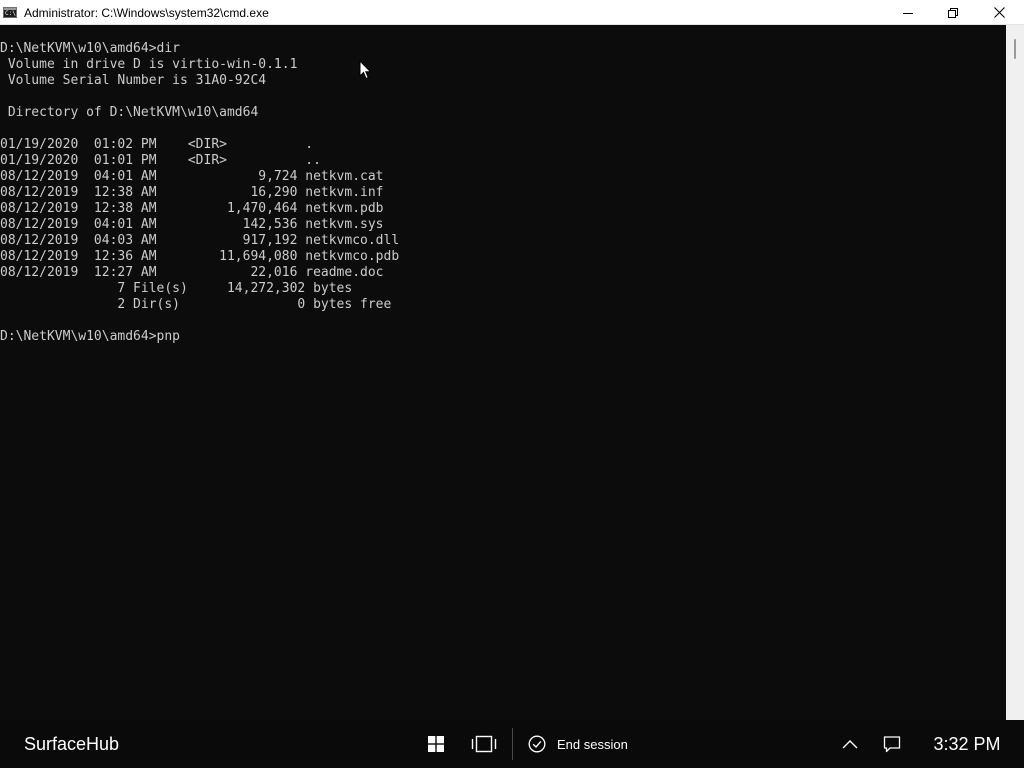 The height and width of the screenshot is (768, 1024). I want to click on restore-button, so click(953, 12).